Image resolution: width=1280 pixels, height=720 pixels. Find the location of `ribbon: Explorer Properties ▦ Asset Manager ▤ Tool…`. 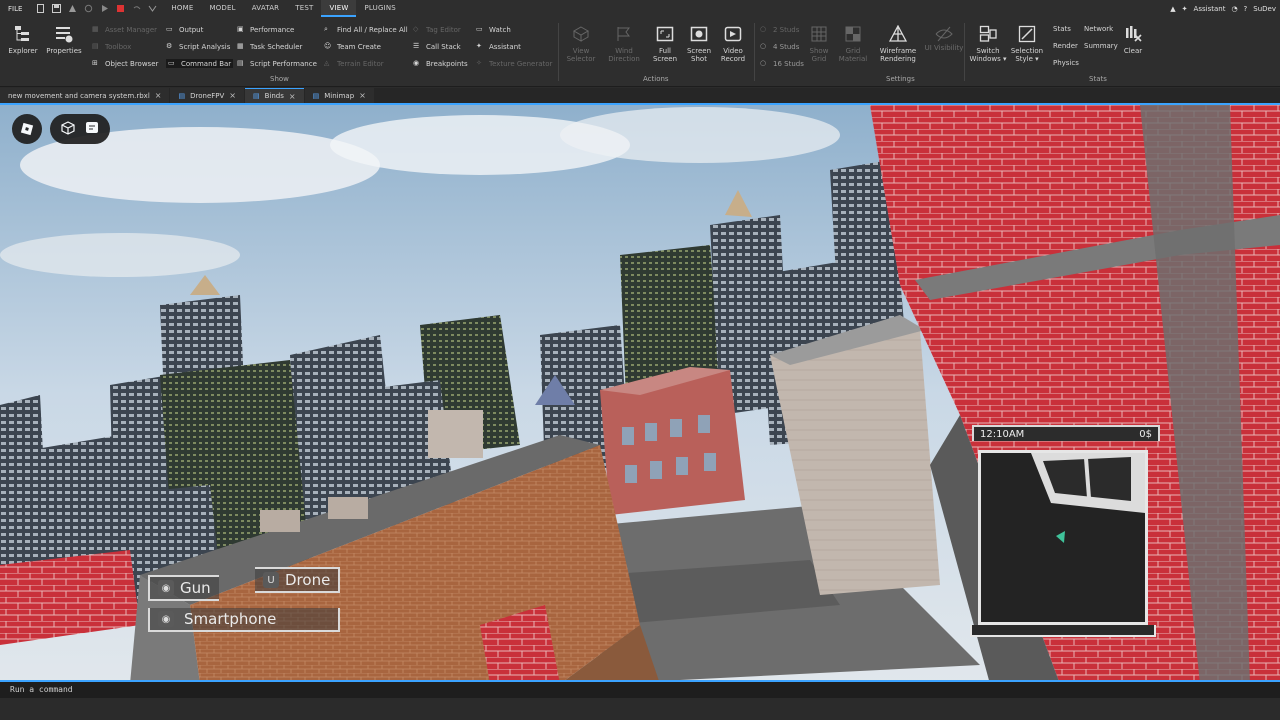

ribbon: Explorer Properties ▦ Asset Manager ▤ Tool… is located at coordinates (640, 52).